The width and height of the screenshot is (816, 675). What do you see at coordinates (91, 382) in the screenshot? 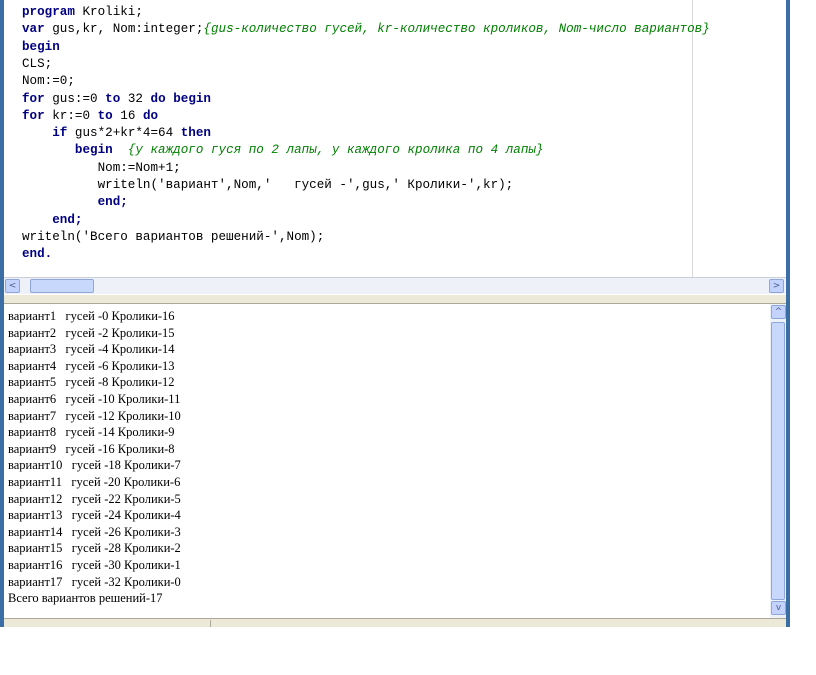
I see `output-line: вариант5 гусей -8 Кролики-12` at bounding box center [91, 382].